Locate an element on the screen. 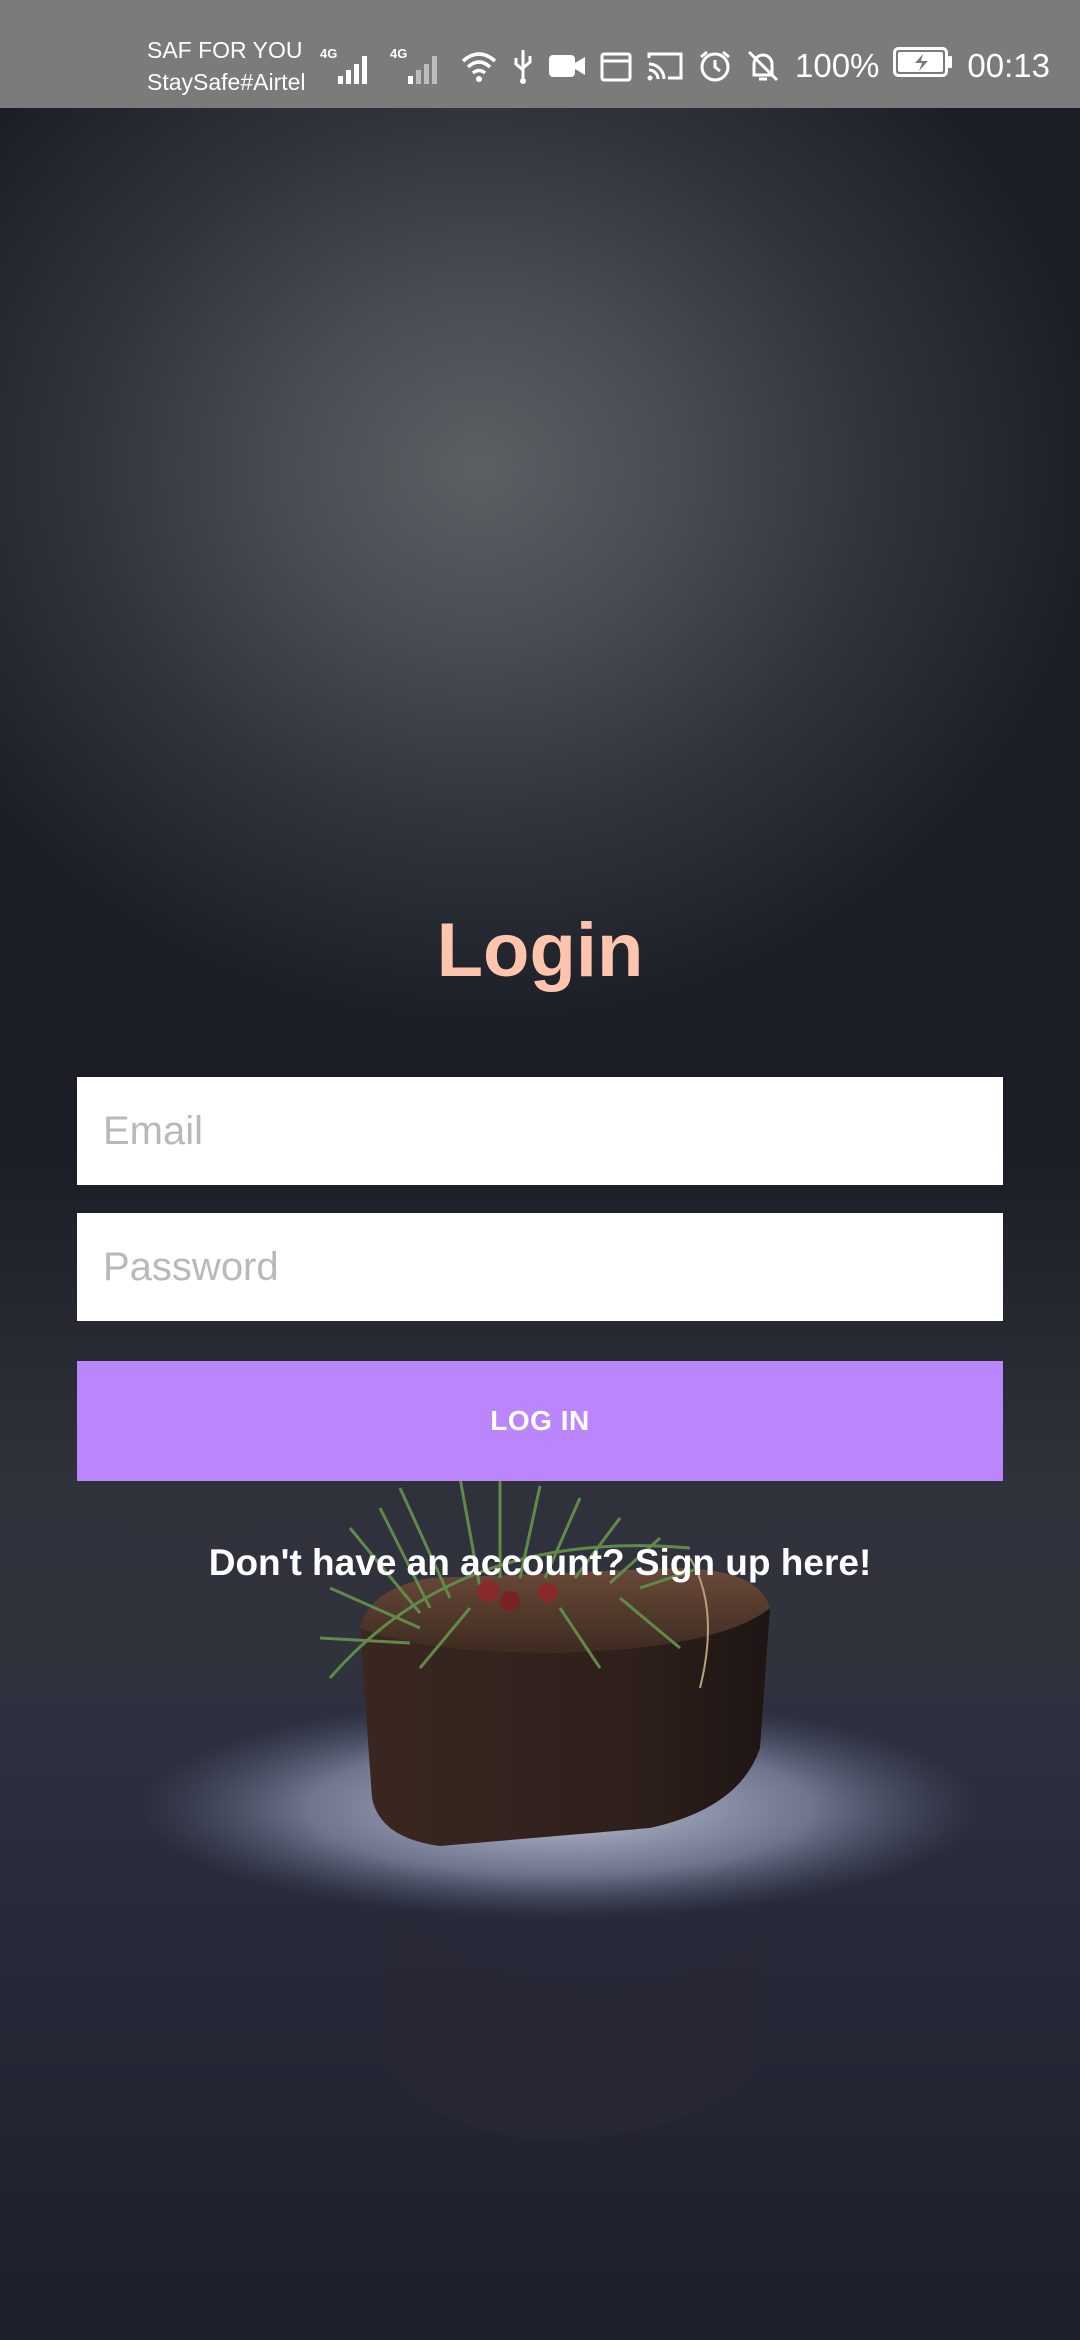 The image size is (1080, 2340). carrier-info: SAF FOR YOU StaySafe#Airtel is located at coordinates (226, 66).